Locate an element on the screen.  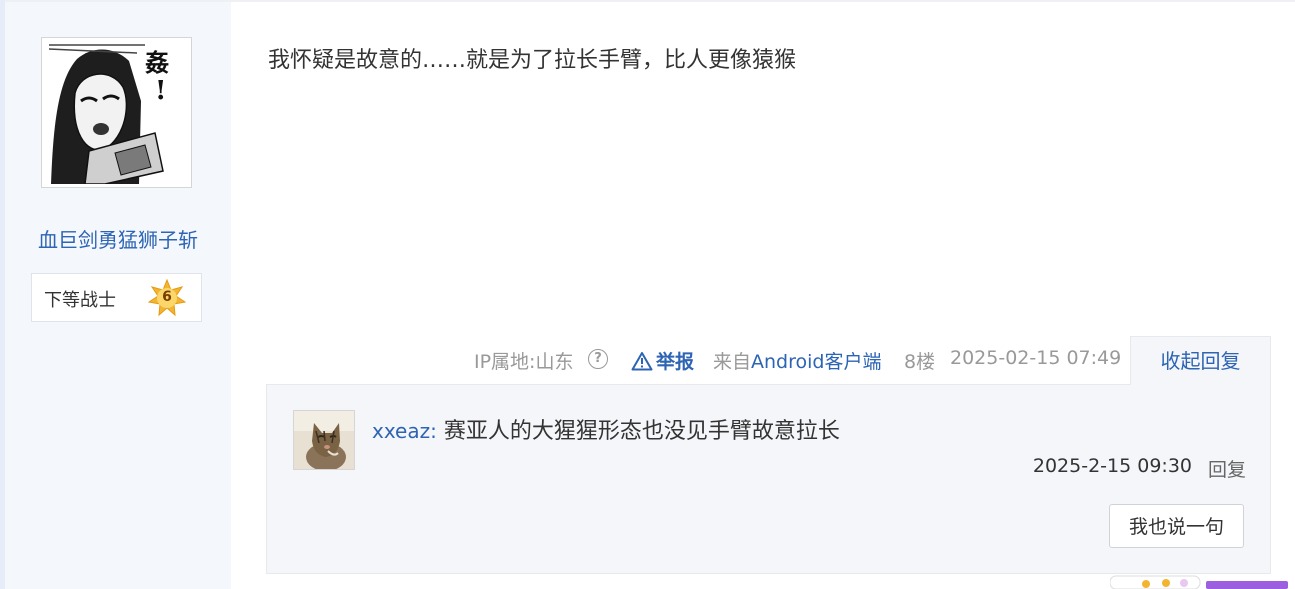
ip-location: IP属地:山东 is located at coordinates (524, 362).